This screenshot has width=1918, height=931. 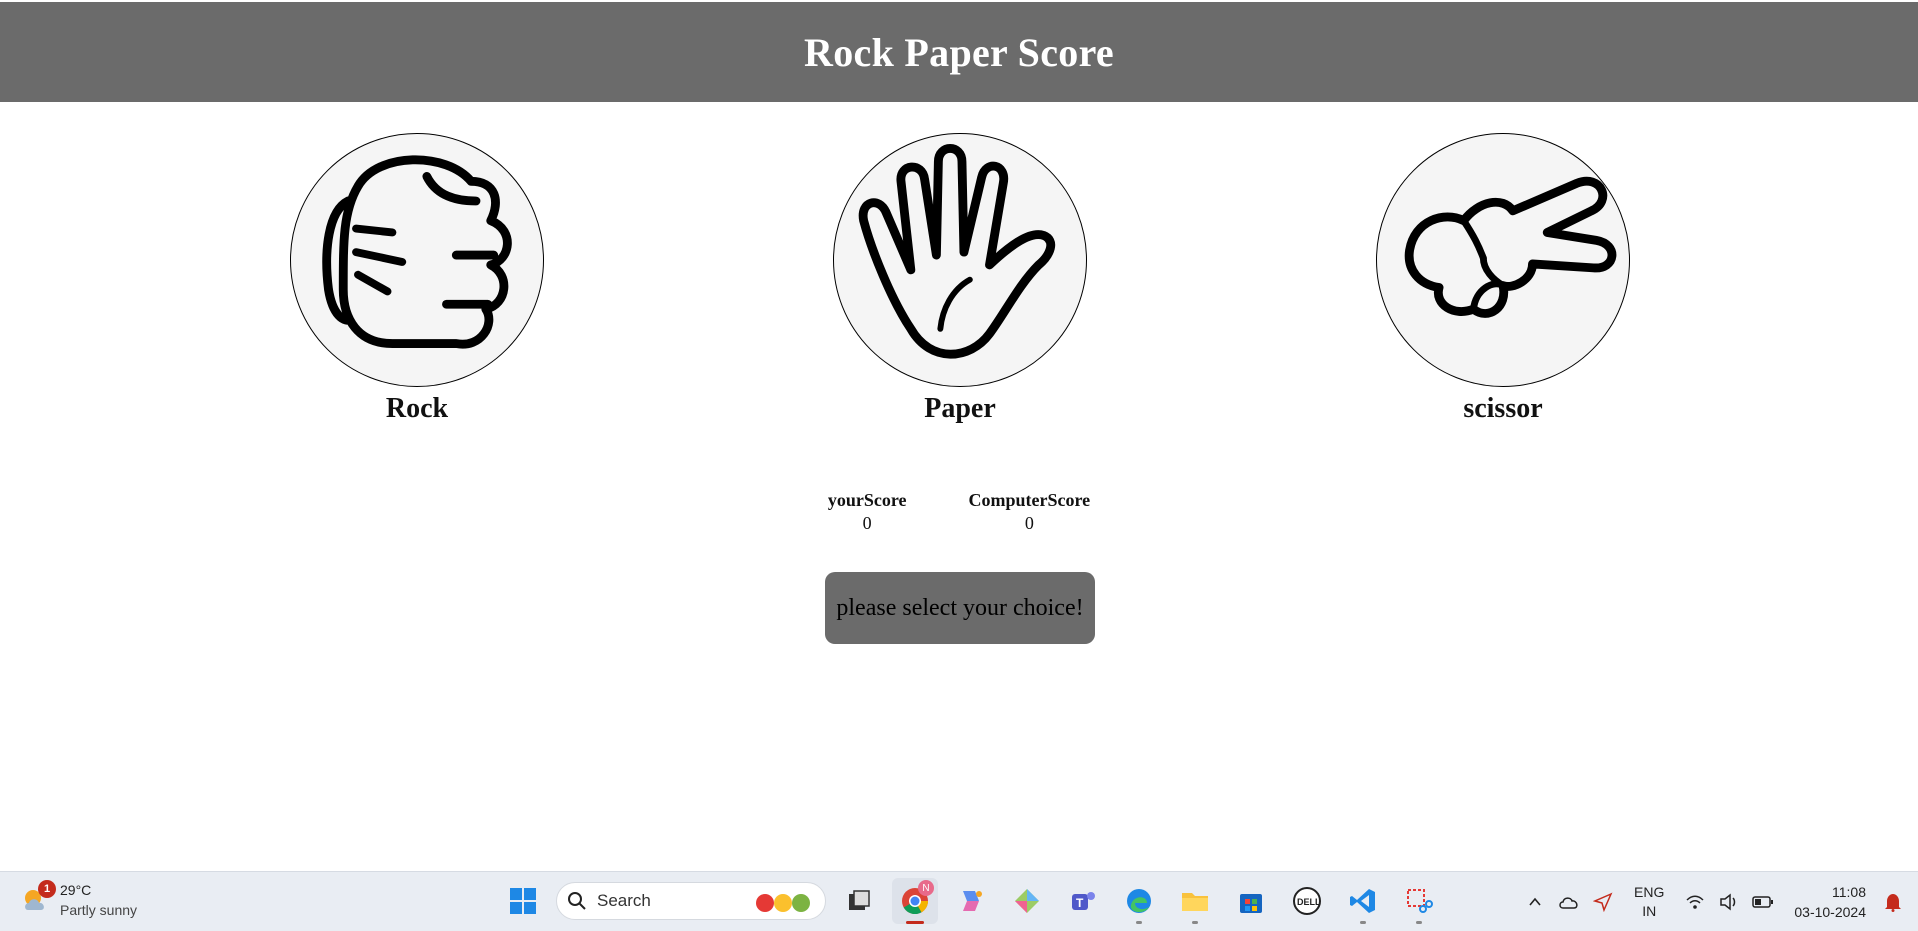 What do you see at coordinates (1649, 910) in the screenshot?
I see `region-code: IN` at bounding box center [1649, 910].